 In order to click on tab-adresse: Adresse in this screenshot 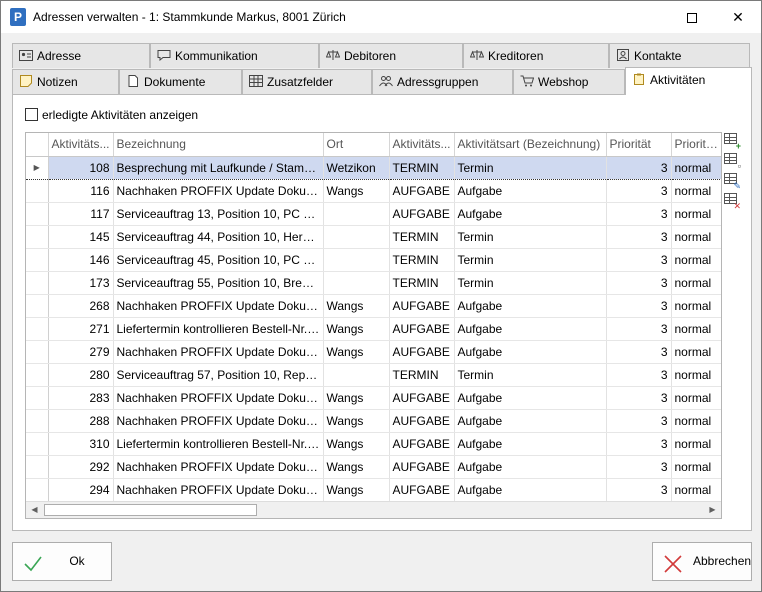, I will do `click(81, 55)`.